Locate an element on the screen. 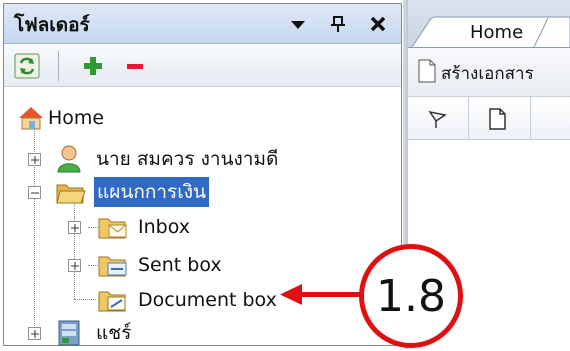 The image size is (570, 351). column-headers is located at coordinates (489, 118).